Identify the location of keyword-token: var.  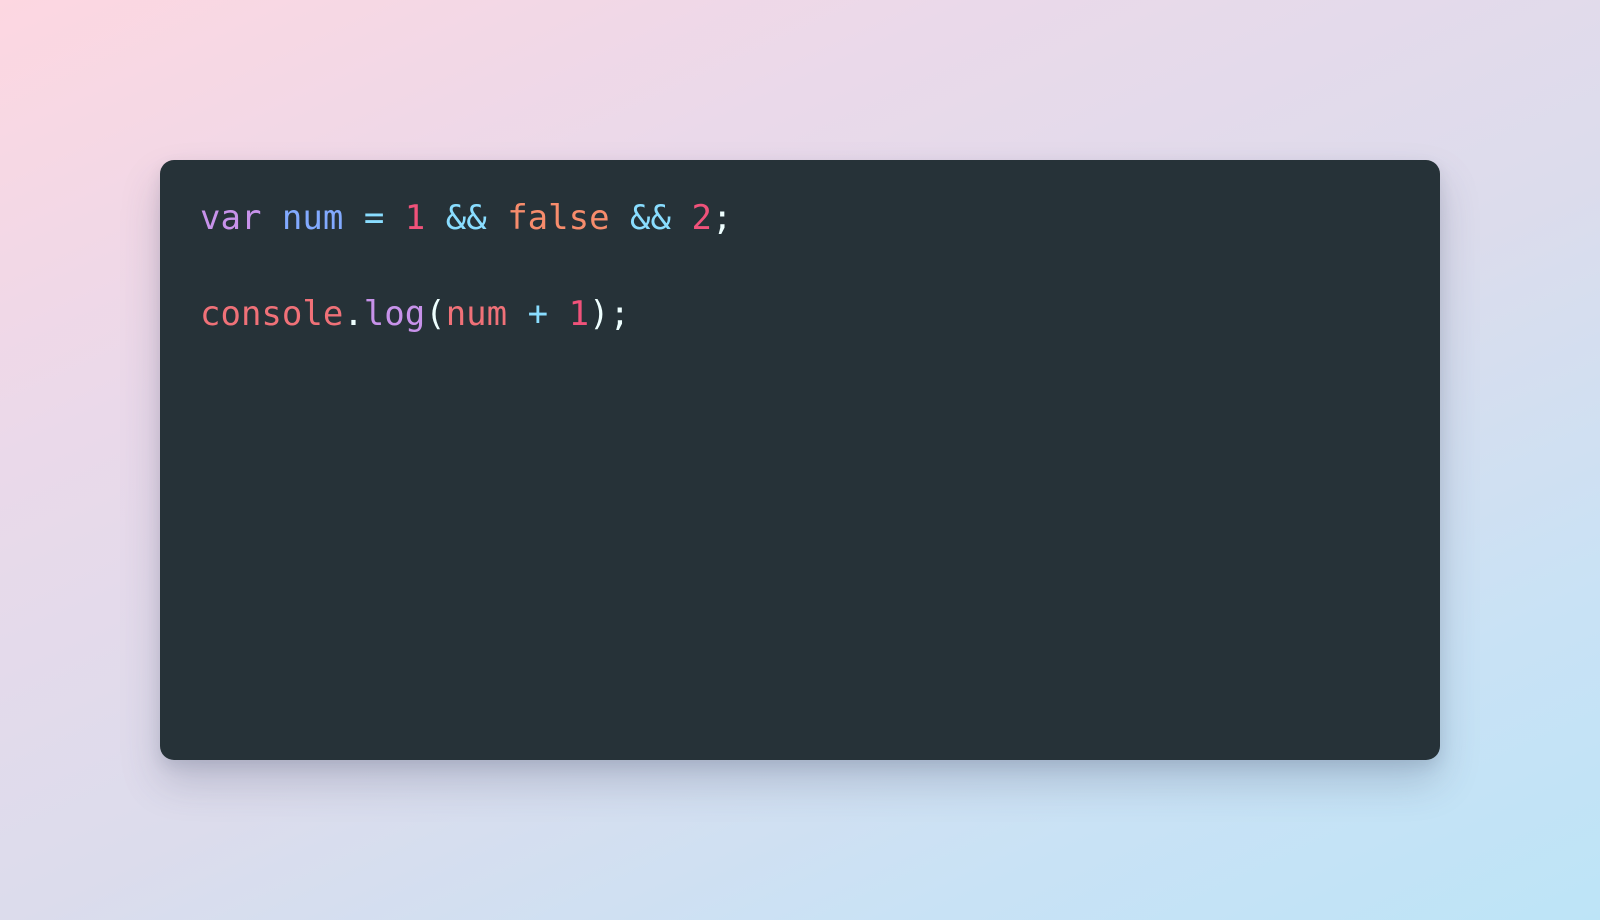
(231, 218).